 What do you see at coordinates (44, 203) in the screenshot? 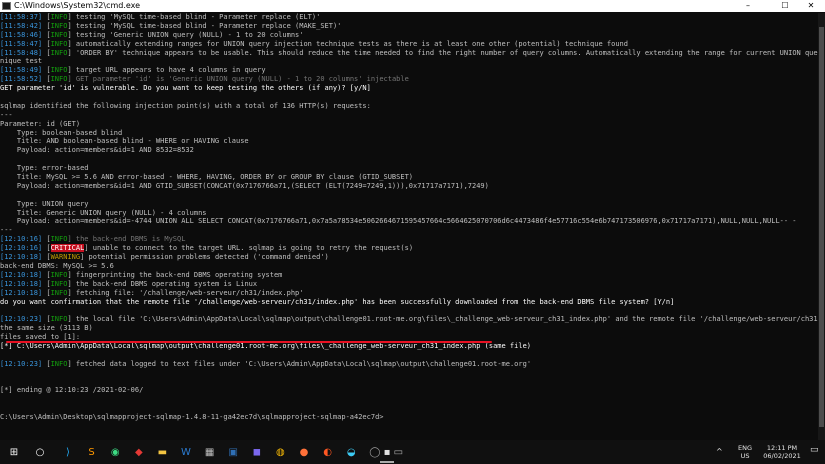
I see `console-segment: Type: UNION query` at bounding box center [44, 203].